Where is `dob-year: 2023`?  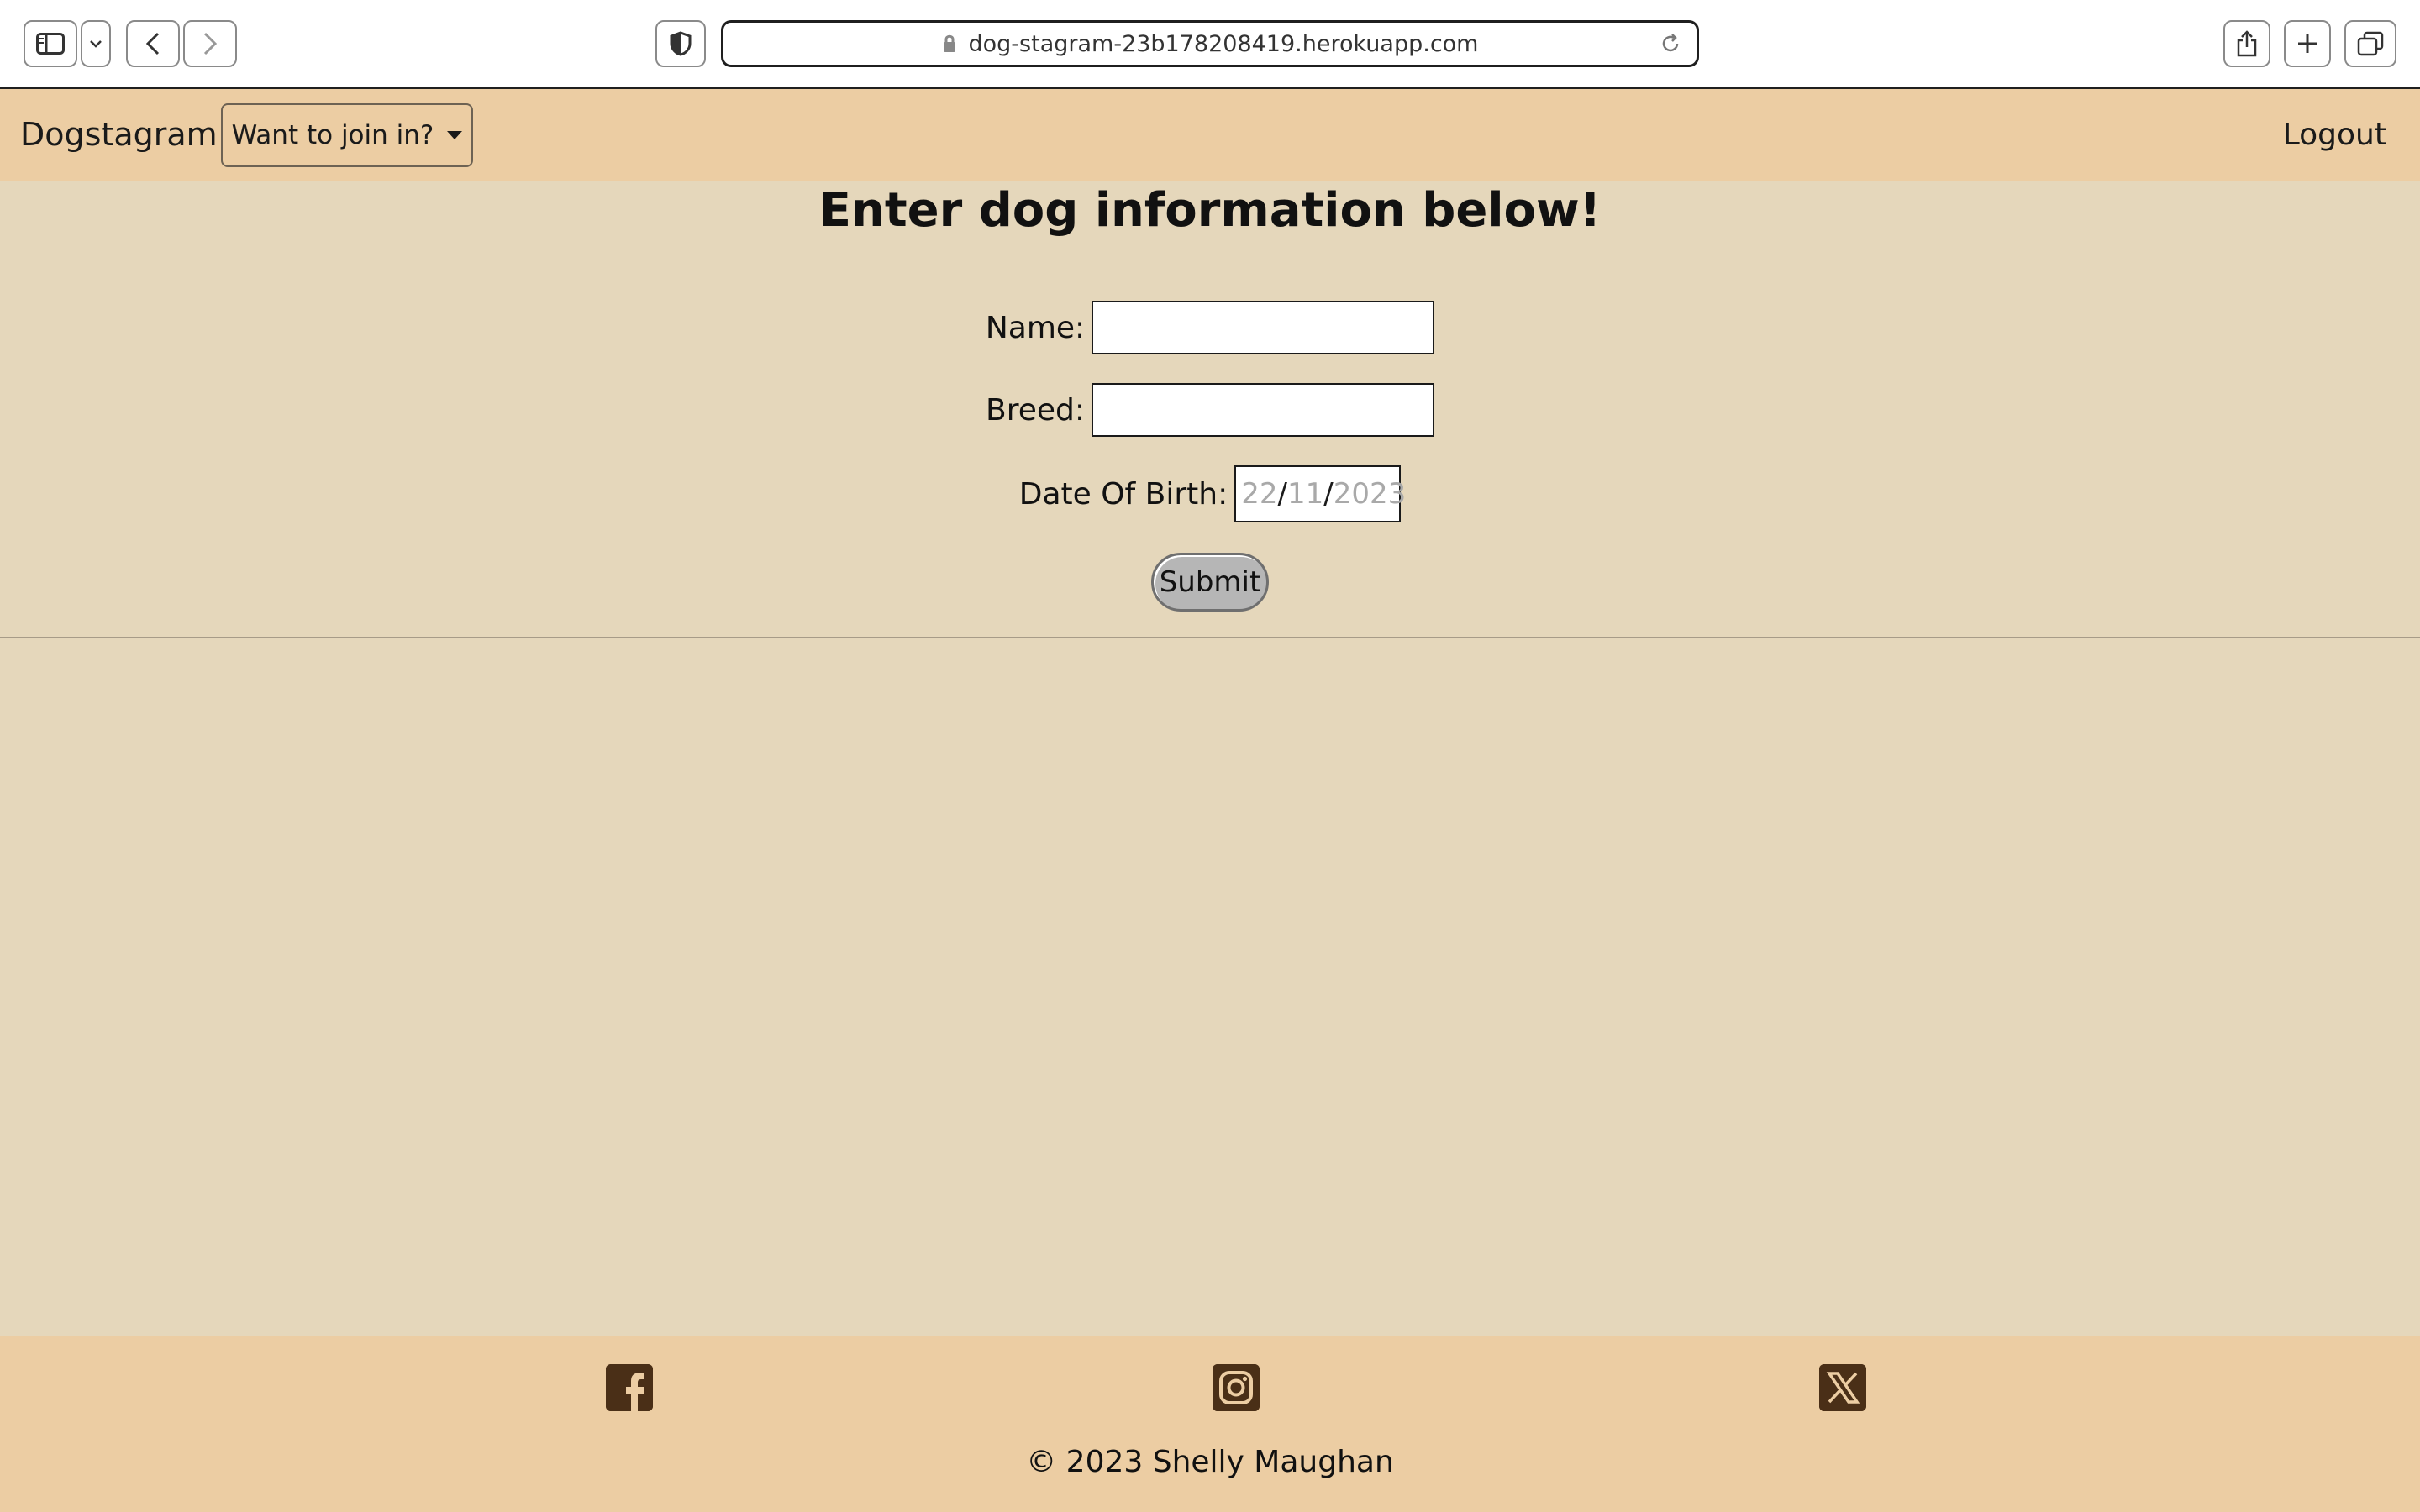
dob-year: 2023 is located at coordinates (1371, 494).